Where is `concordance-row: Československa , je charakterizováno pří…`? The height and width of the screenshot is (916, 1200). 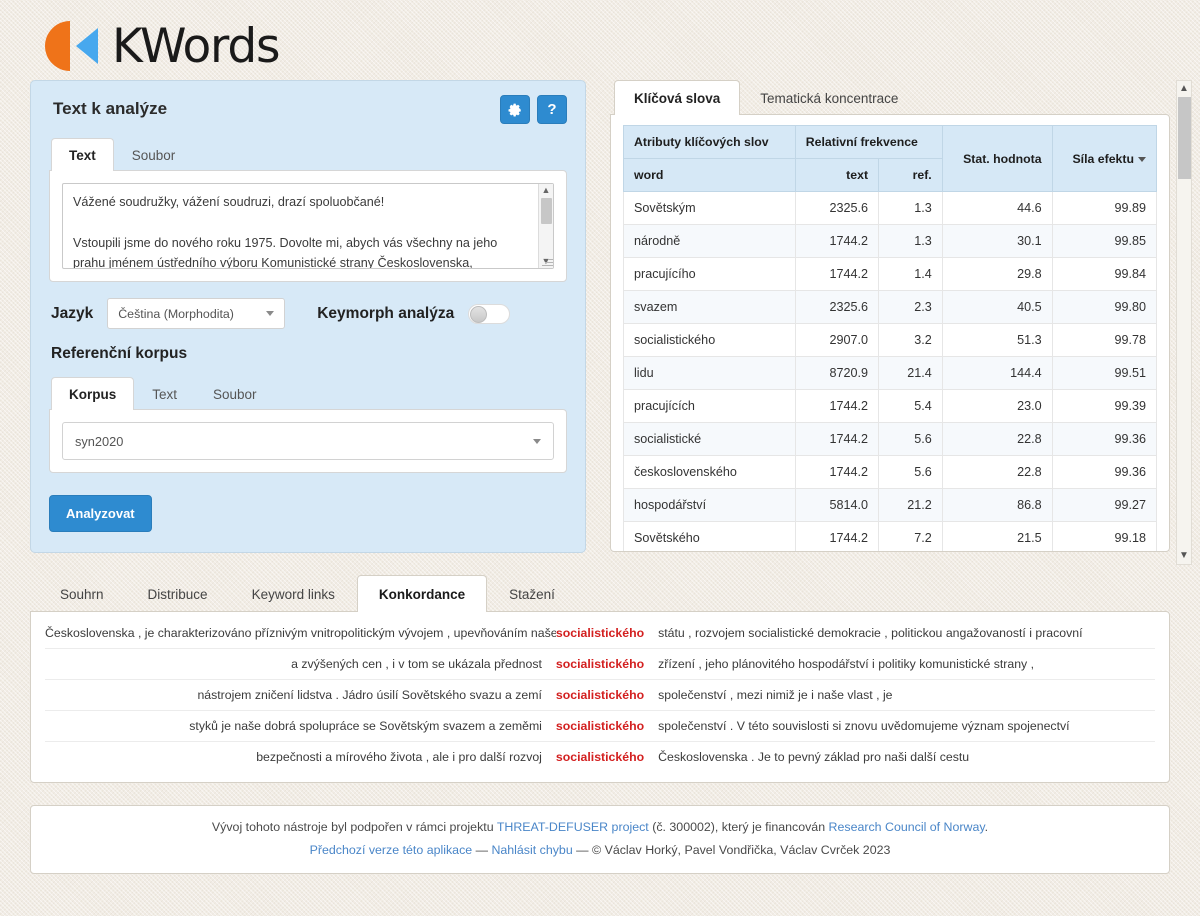 concordance-row: Československa , je charakterizováno pří… is located at coordinates (600, 633).